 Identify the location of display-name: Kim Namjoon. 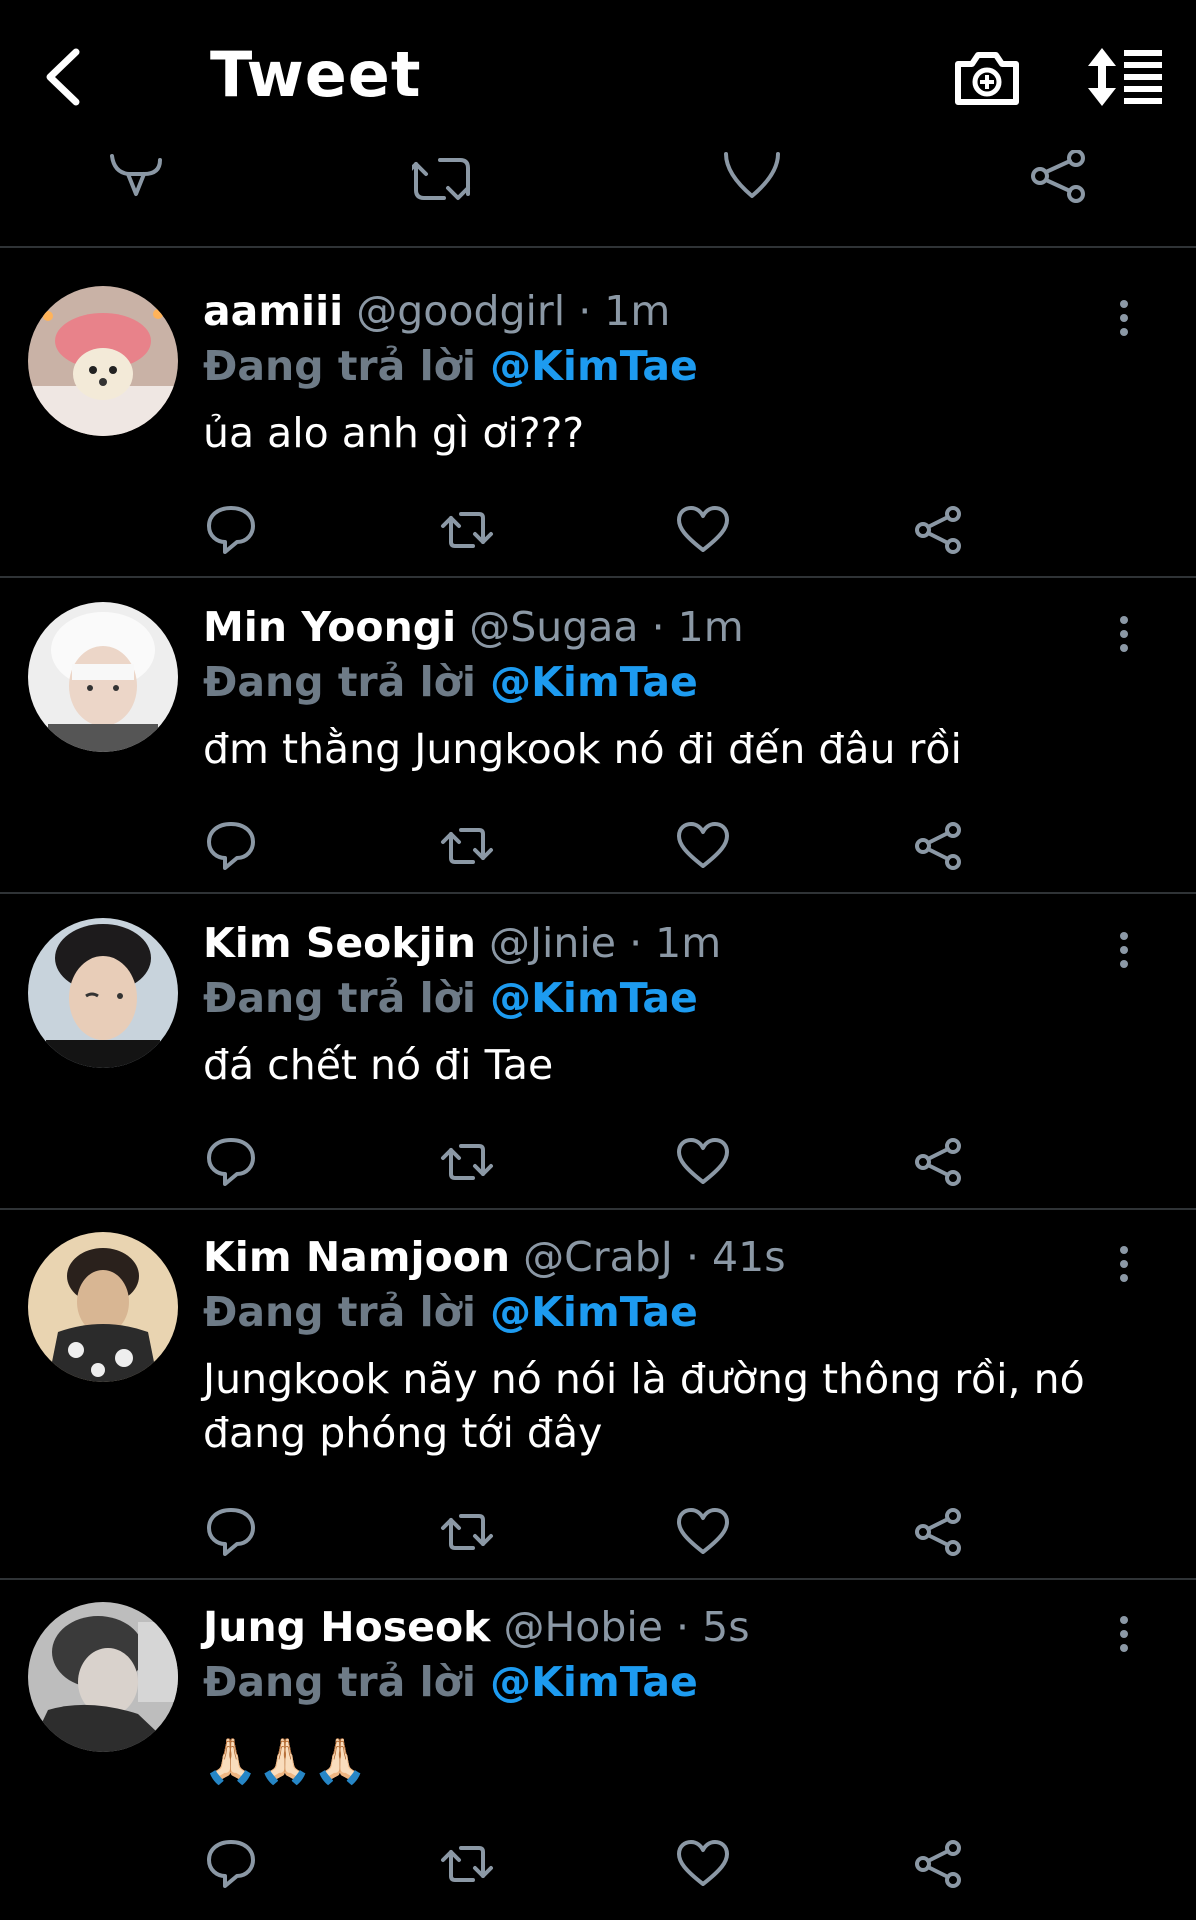
(356, 1257).